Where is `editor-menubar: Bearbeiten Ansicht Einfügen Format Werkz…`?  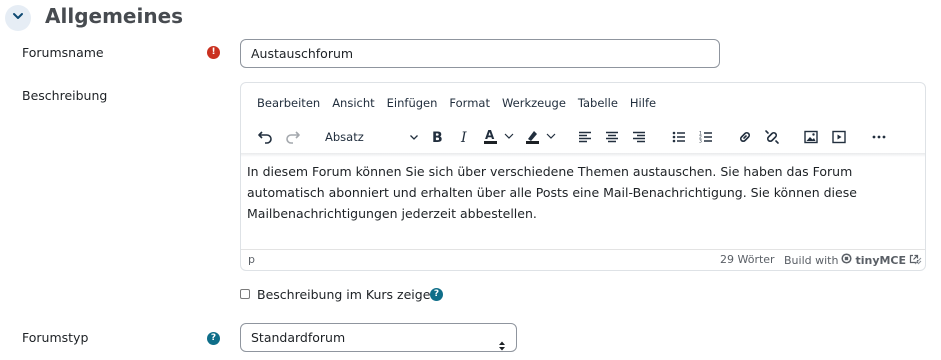
editor-menubar: Bearbeiten Ansicht Einfügen Format Werkz… is located at coordinates (583, 103).